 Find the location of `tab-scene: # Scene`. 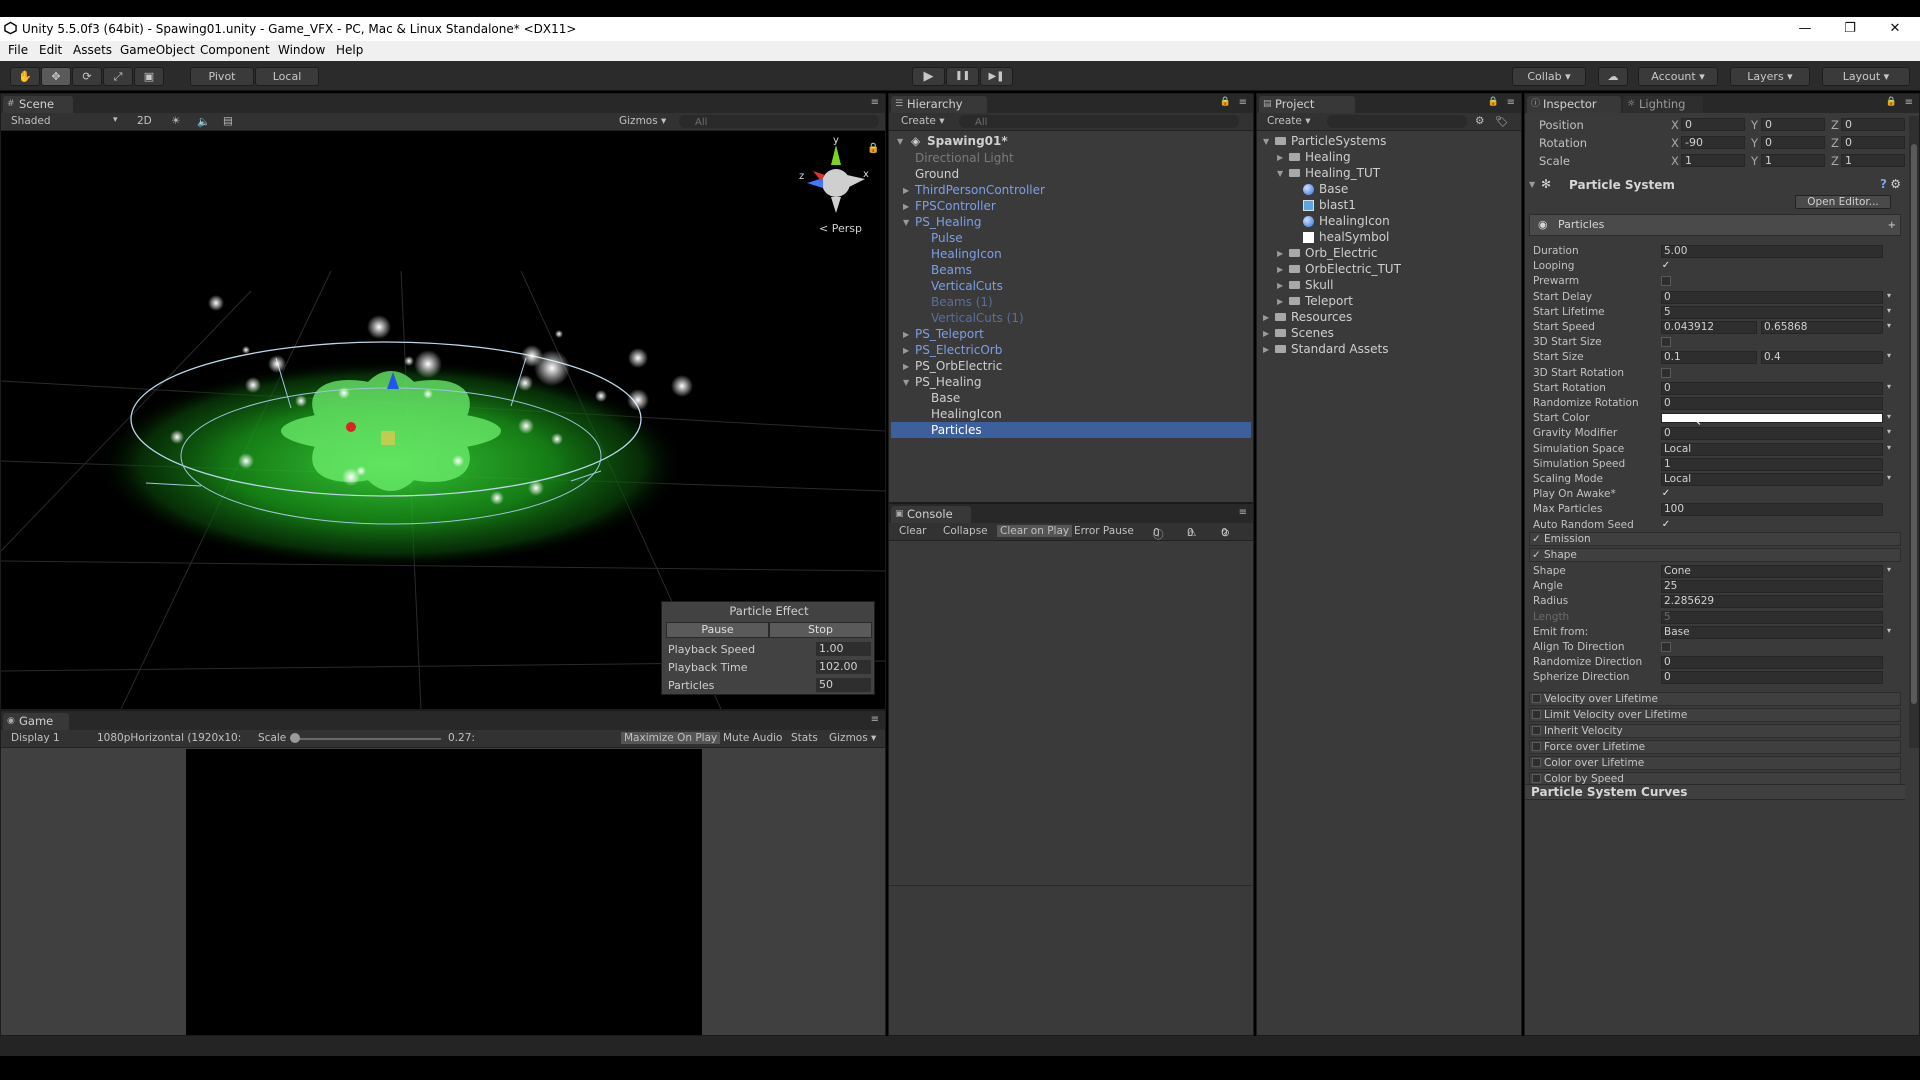

tab-scene: # Scene is located at coordinates (38, 104).